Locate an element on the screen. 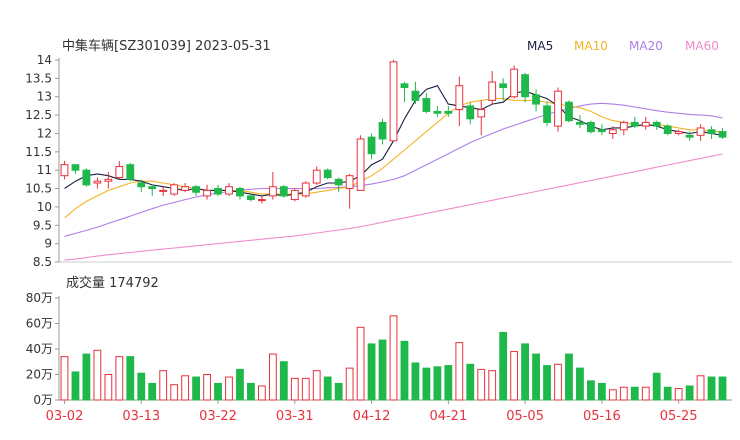  legend-ma10: MA10 is located at coordinates (591, 46).